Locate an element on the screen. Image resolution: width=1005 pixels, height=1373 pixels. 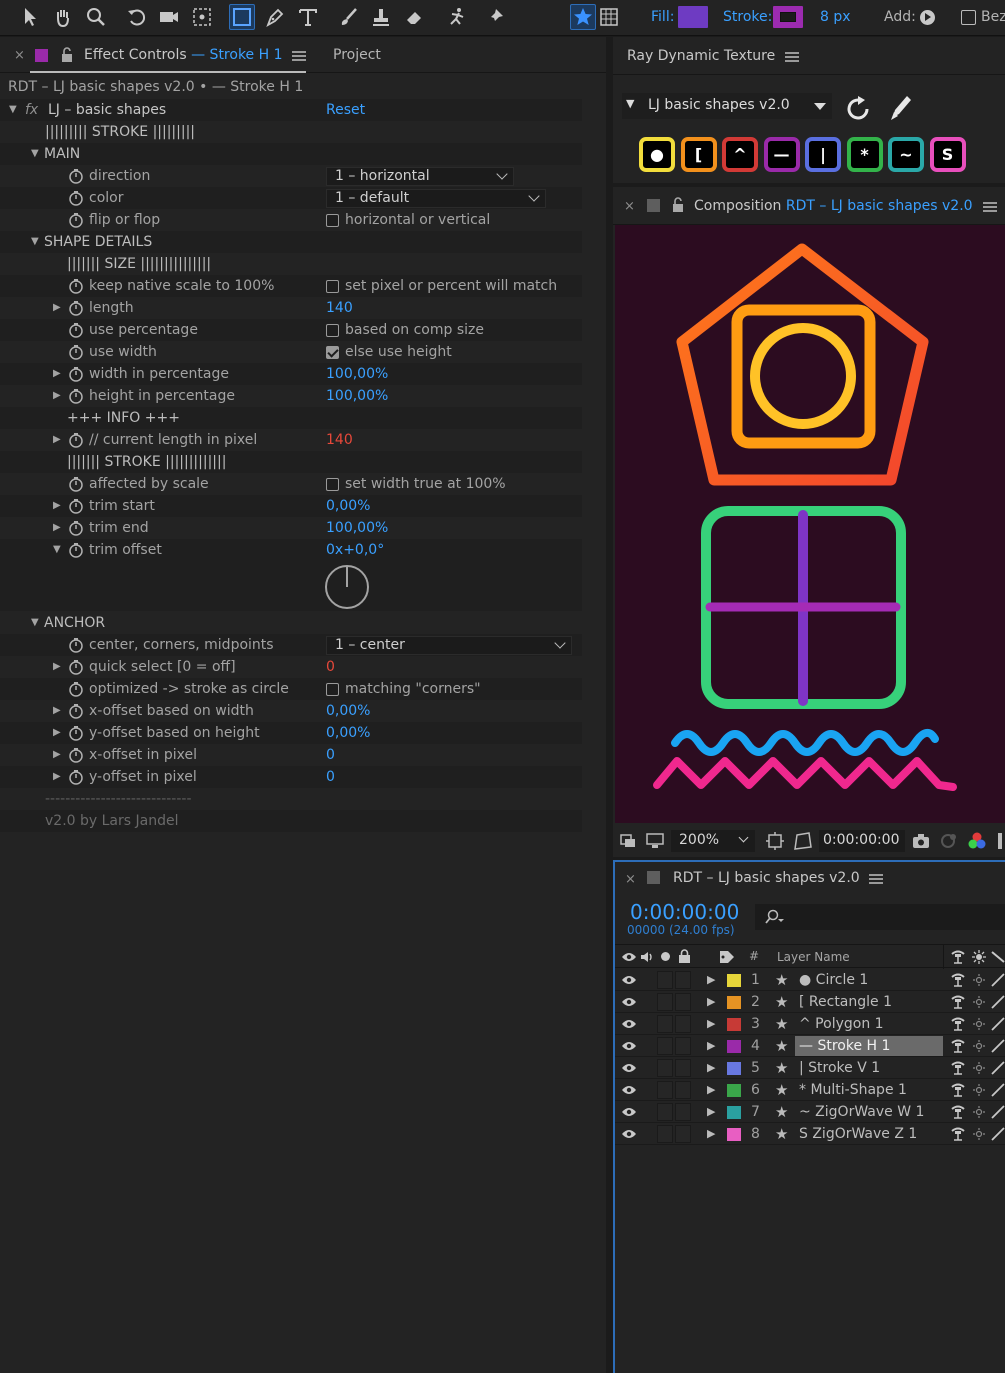
use-width-checkbox is located at coordinates (332, 352).